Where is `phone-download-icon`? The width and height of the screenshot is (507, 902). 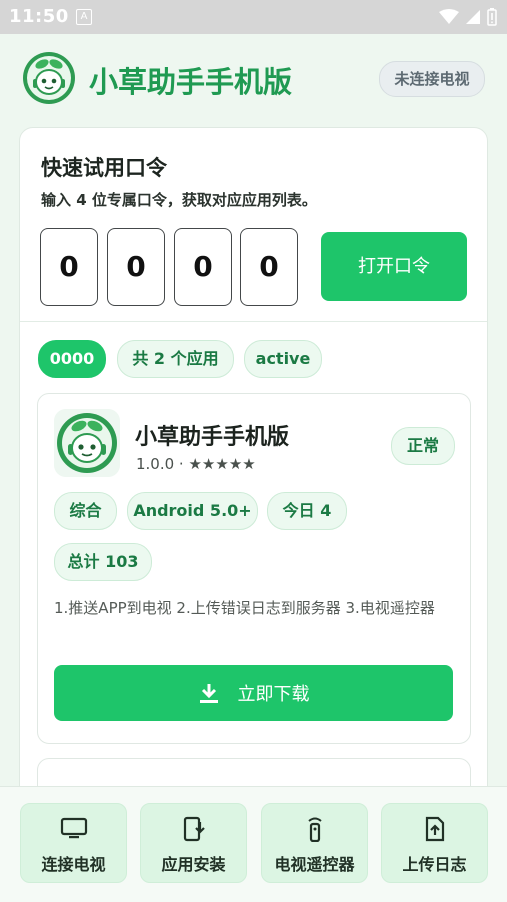
phone-download-icon is located at coordinates (194, 829).